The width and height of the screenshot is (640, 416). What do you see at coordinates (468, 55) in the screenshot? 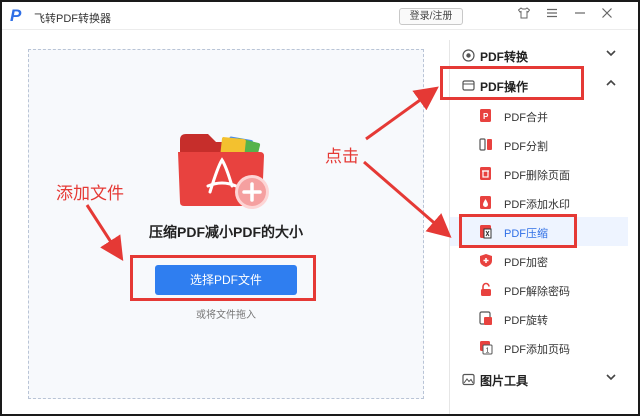
I see `convert-icon` at bounding box center [468, 55].